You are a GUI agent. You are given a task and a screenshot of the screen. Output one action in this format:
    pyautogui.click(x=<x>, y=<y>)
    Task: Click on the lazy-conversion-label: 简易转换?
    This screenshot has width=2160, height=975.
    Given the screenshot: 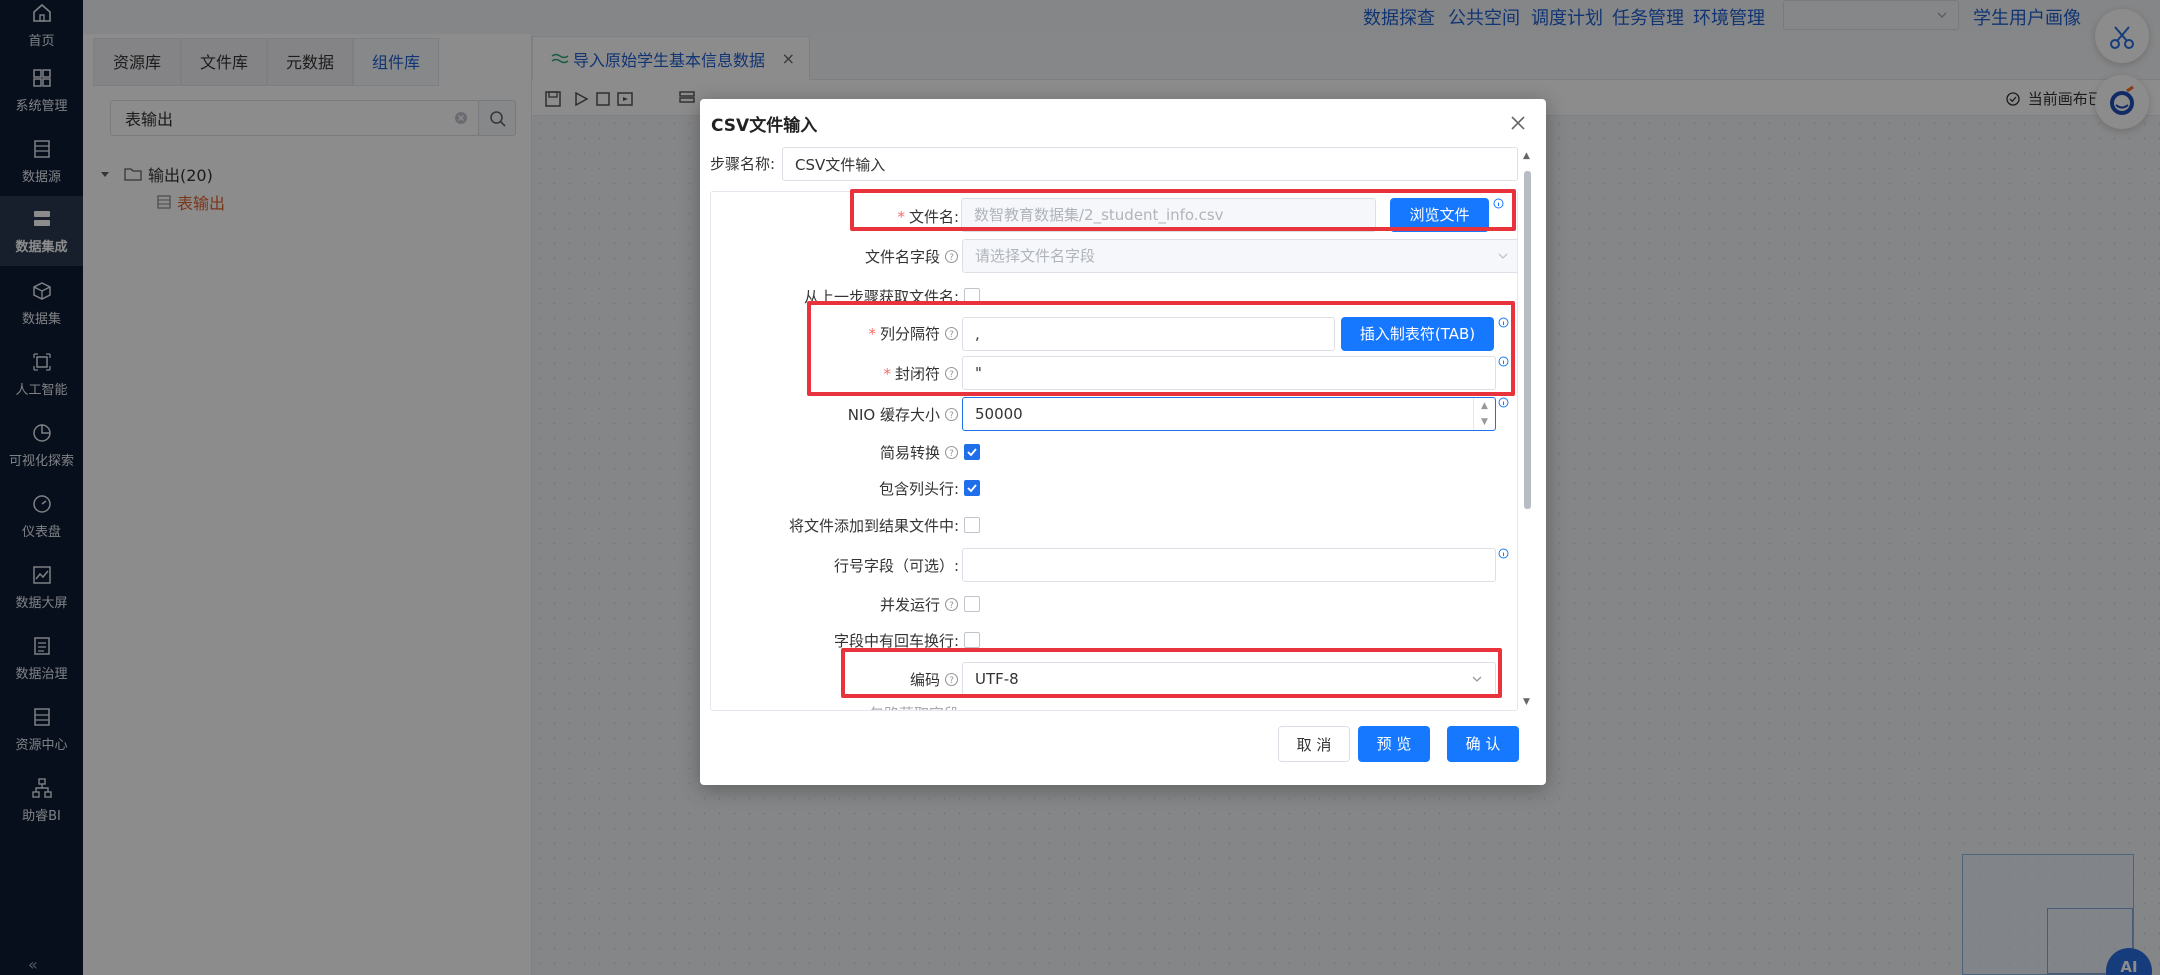 What is the action you would take?
    pyautogui.click(x=919, y=452)
    